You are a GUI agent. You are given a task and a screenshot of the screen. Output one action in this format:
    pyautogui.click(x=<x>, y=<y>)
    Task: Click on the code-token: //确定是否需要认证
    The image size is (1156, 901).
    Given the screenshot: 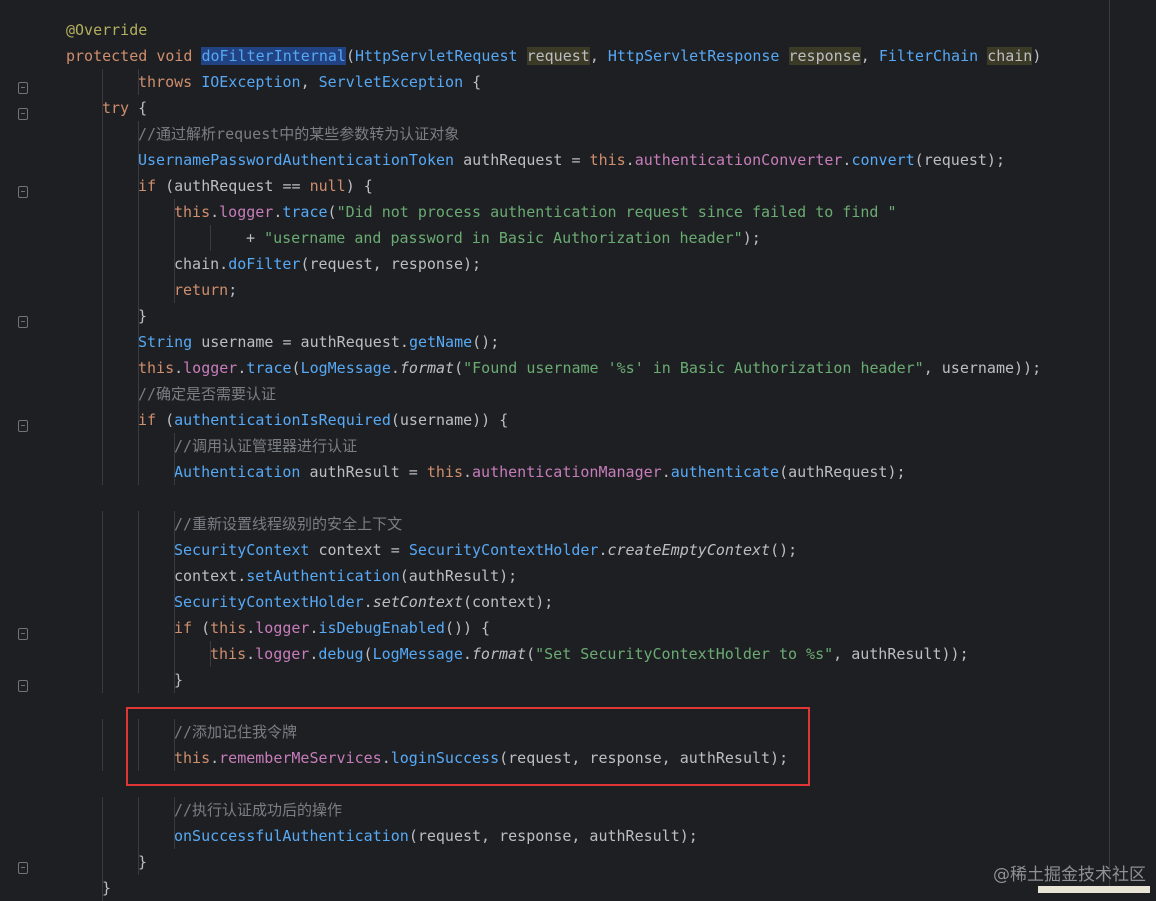 What is the action you would take?
    pyautogui.click(x=207, y=394)
    